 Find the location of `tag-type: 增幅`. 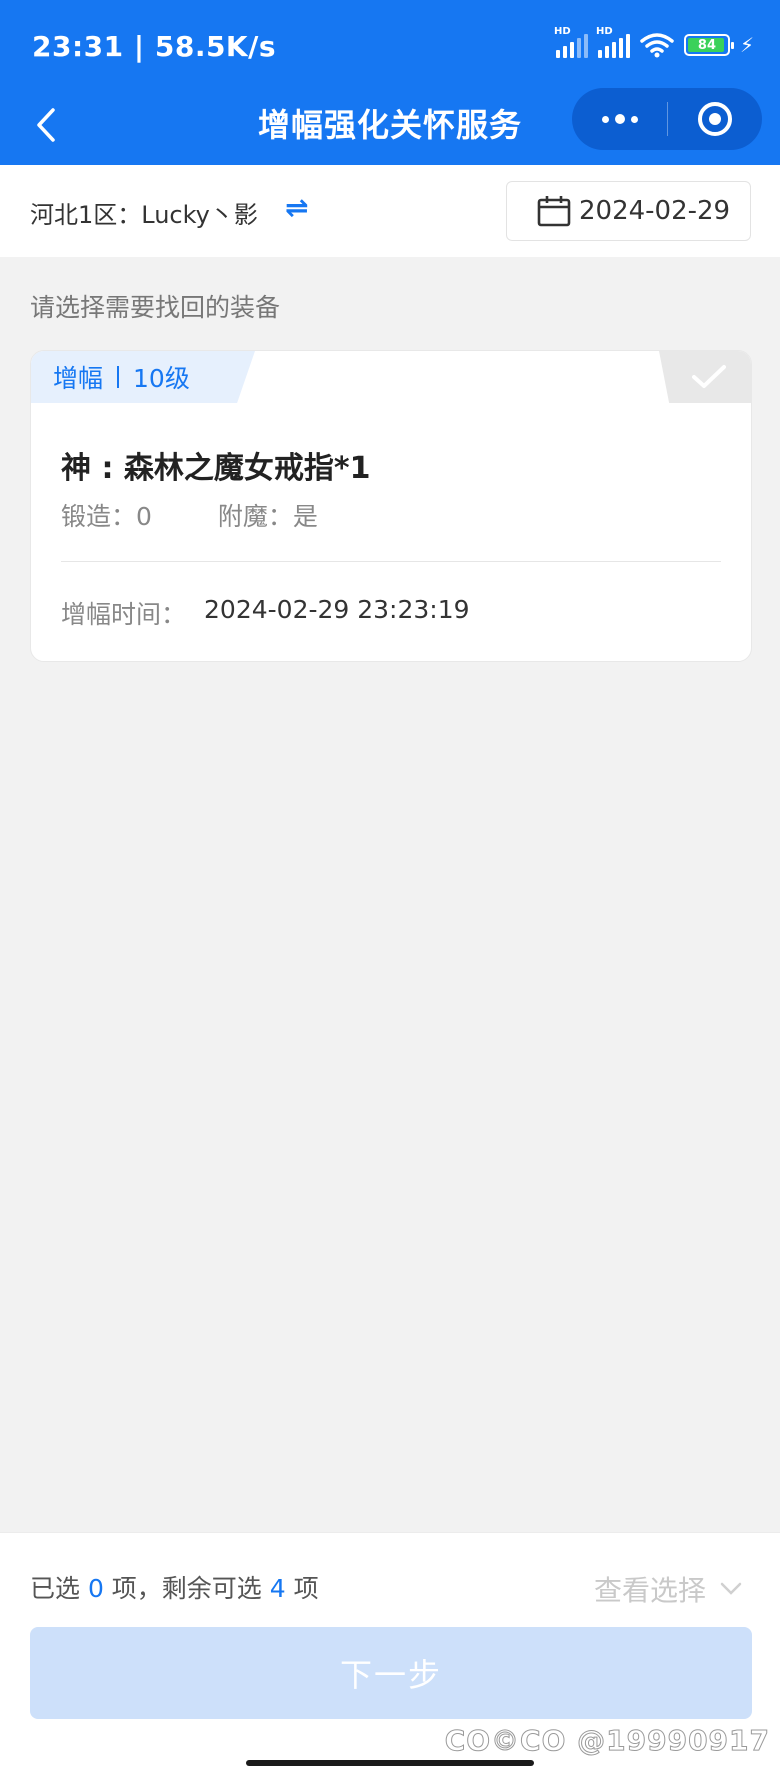

tag-type: 增幅 is located at coordinates (78, 378).